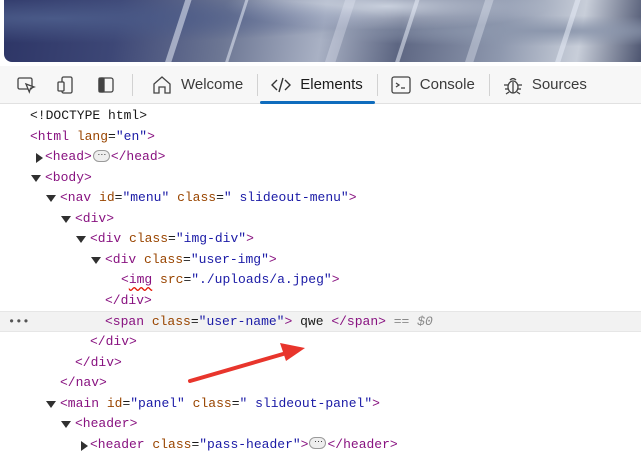 Image resolution: width=641 pixels, height=452 pixels. I want to click on attr-value: "img-div", so click(211, 238).